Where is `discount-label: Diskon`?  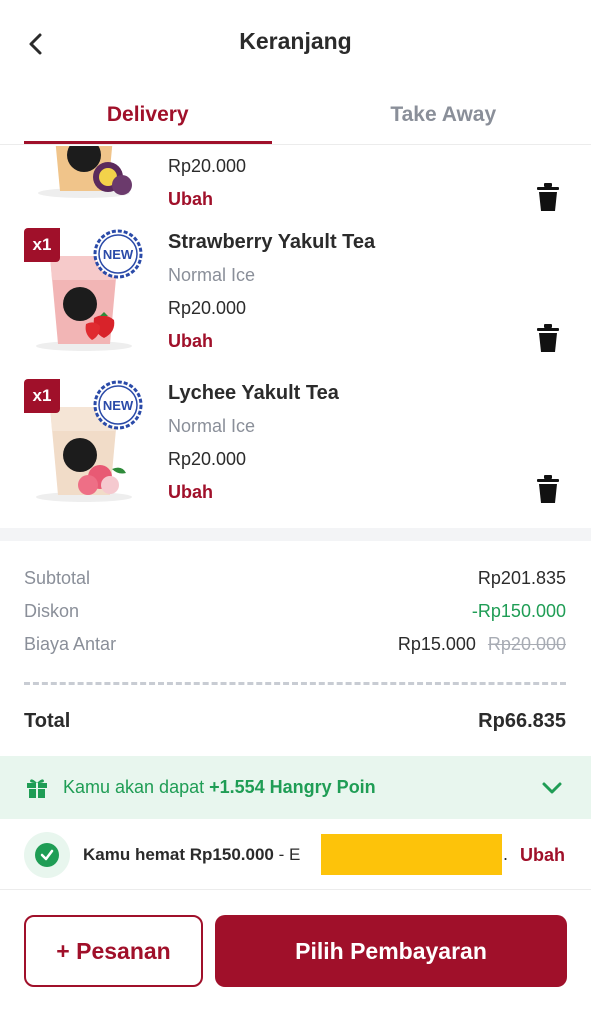
discount-label: Diskon is located at coordinates (52, 611).